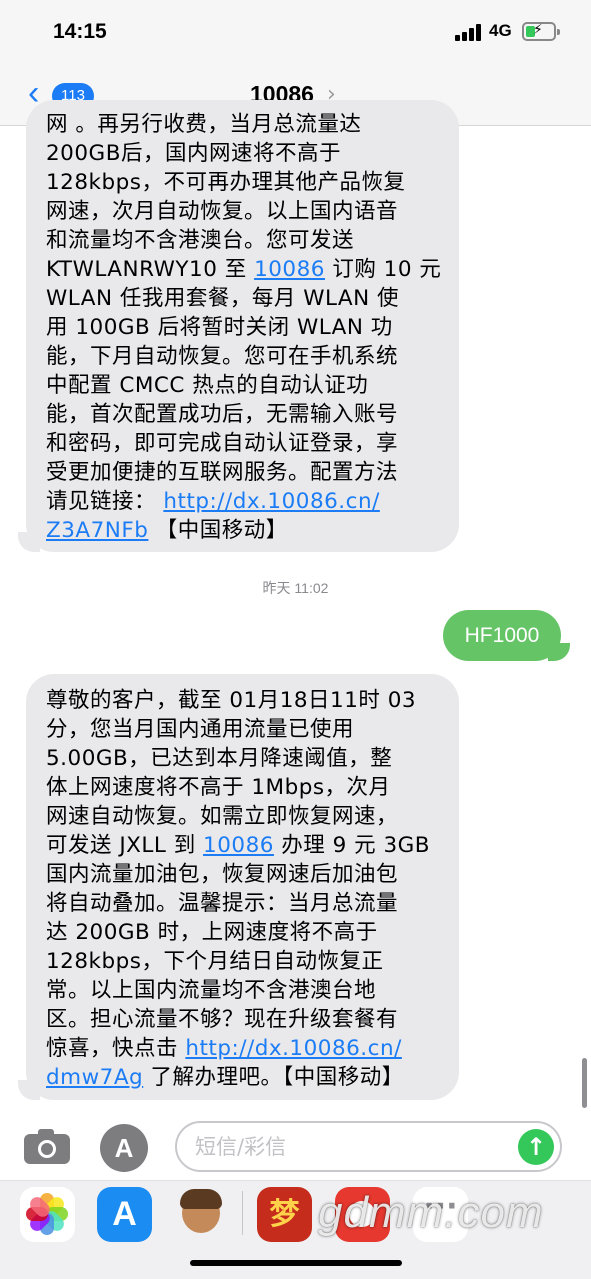 The image size is (591, 1279). I want to click on send-arrow-icon: ↑, so click(536, 1147).